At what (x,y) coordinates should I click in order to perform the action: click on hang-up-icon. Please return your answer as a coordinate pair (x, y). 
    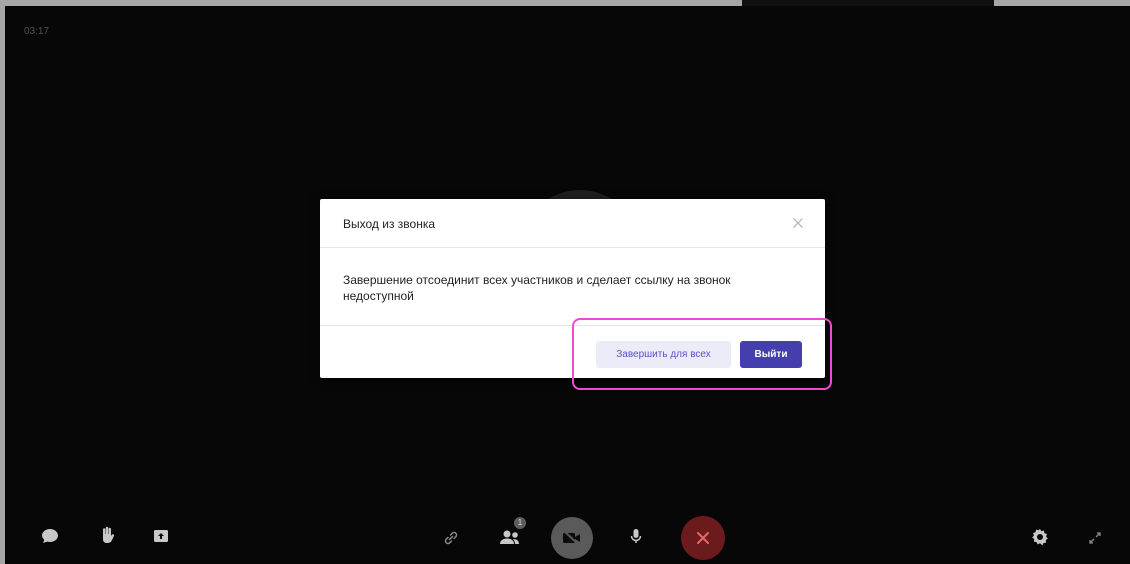
    Looking at the image, I should click on (703, 538).